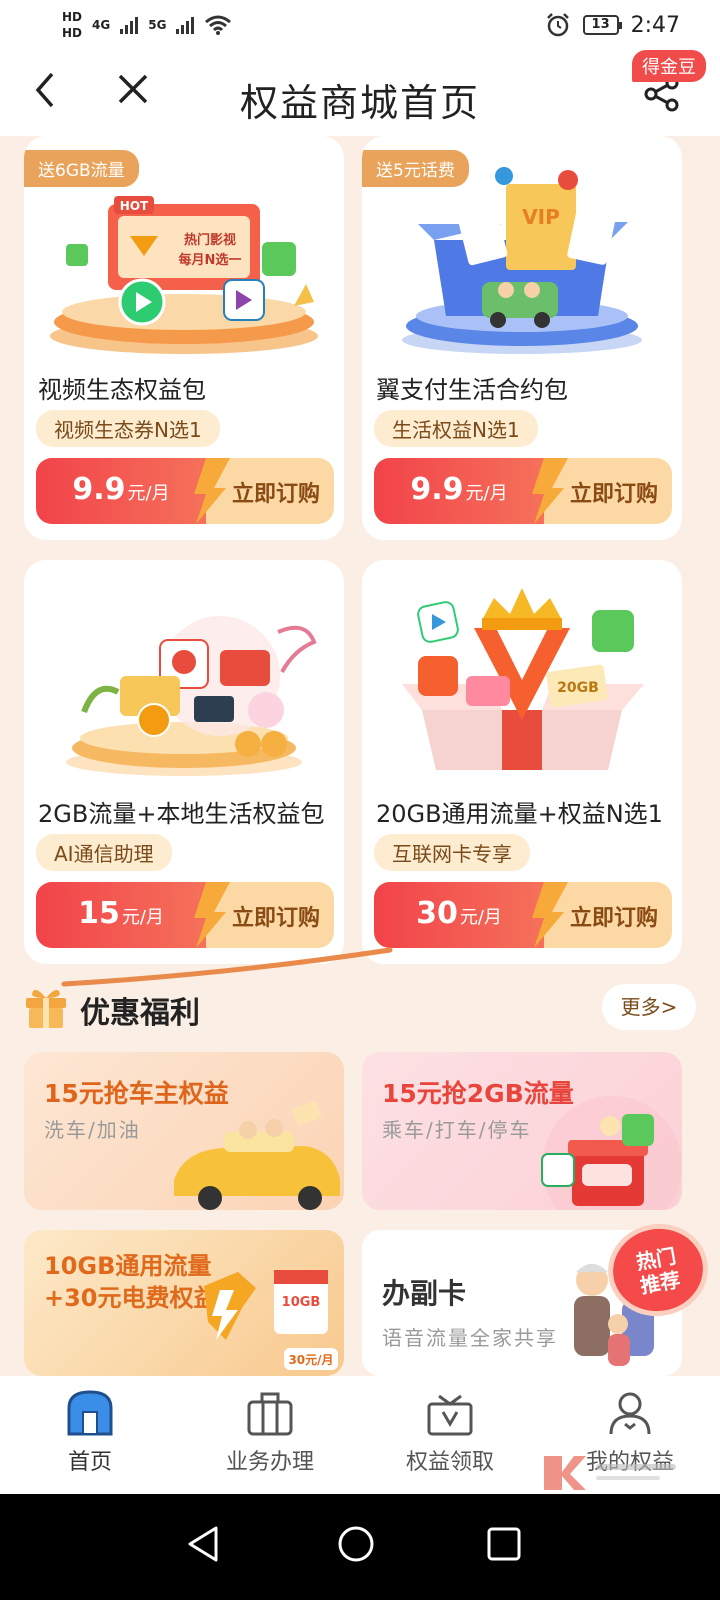 The height and width of the screenshot is (1600, 720). Describe the element at coordinates (147, 25) in the screenshot. I see `status-signal-group: HD HD 4G 5G` at that location.